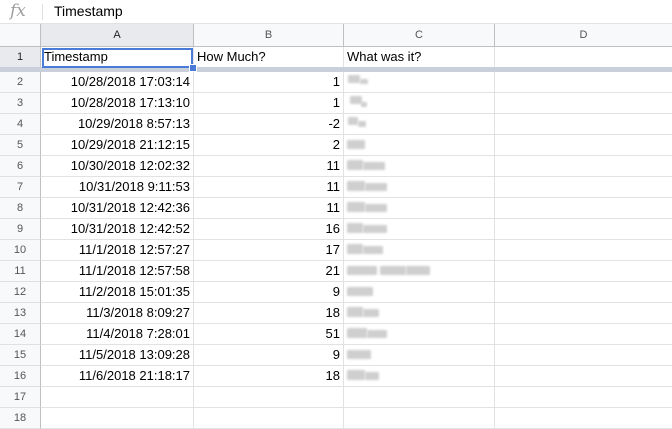 The width and height of the screenshot is (672, 429). I want to click on cell-c1: What was it?, so click(419, 57).